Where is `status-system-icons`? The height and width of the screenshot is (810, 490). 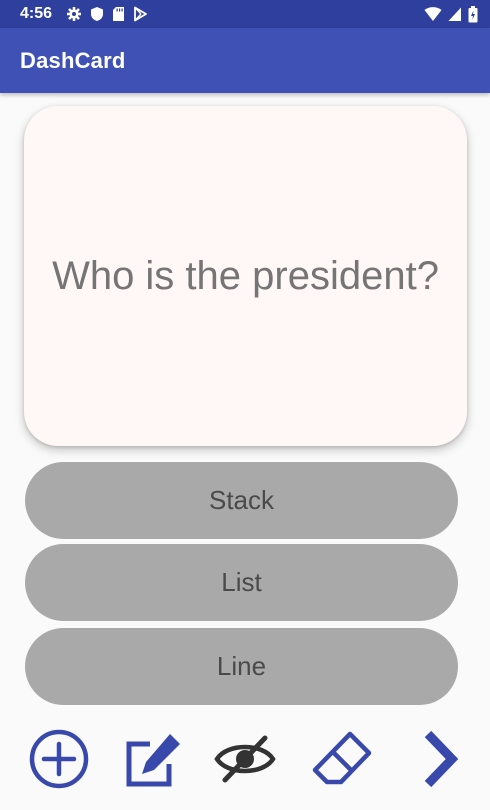 status-system-icons is located at coordinates (451, 14).